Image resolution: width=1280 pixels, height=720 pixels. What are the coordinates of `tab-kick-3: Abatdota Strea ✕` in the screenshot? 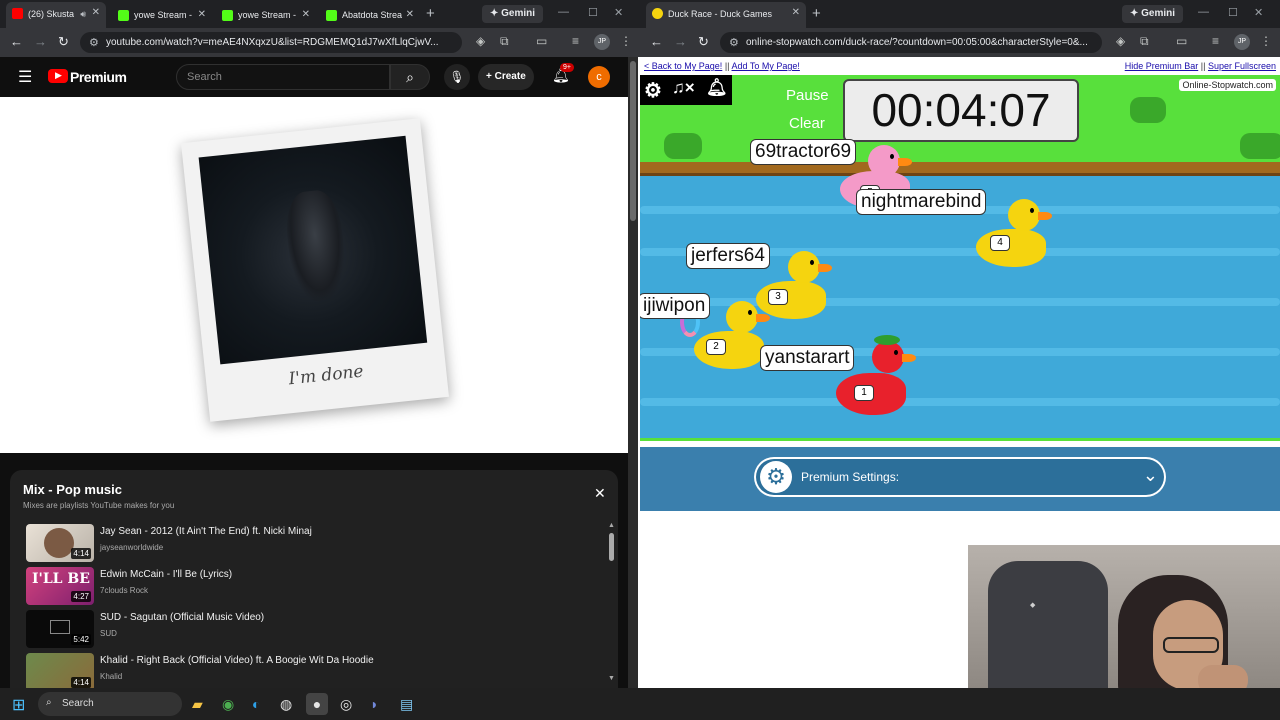 It's located at (370, 15).